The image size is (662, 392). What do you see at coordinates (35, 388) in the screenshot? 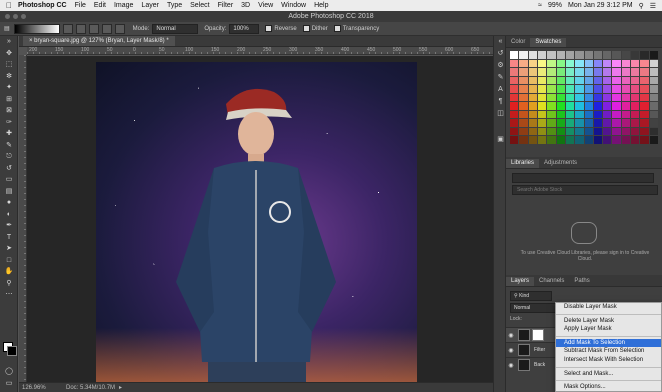
I see `zoom-level: 126.96%` at bounding box center [35, 388].